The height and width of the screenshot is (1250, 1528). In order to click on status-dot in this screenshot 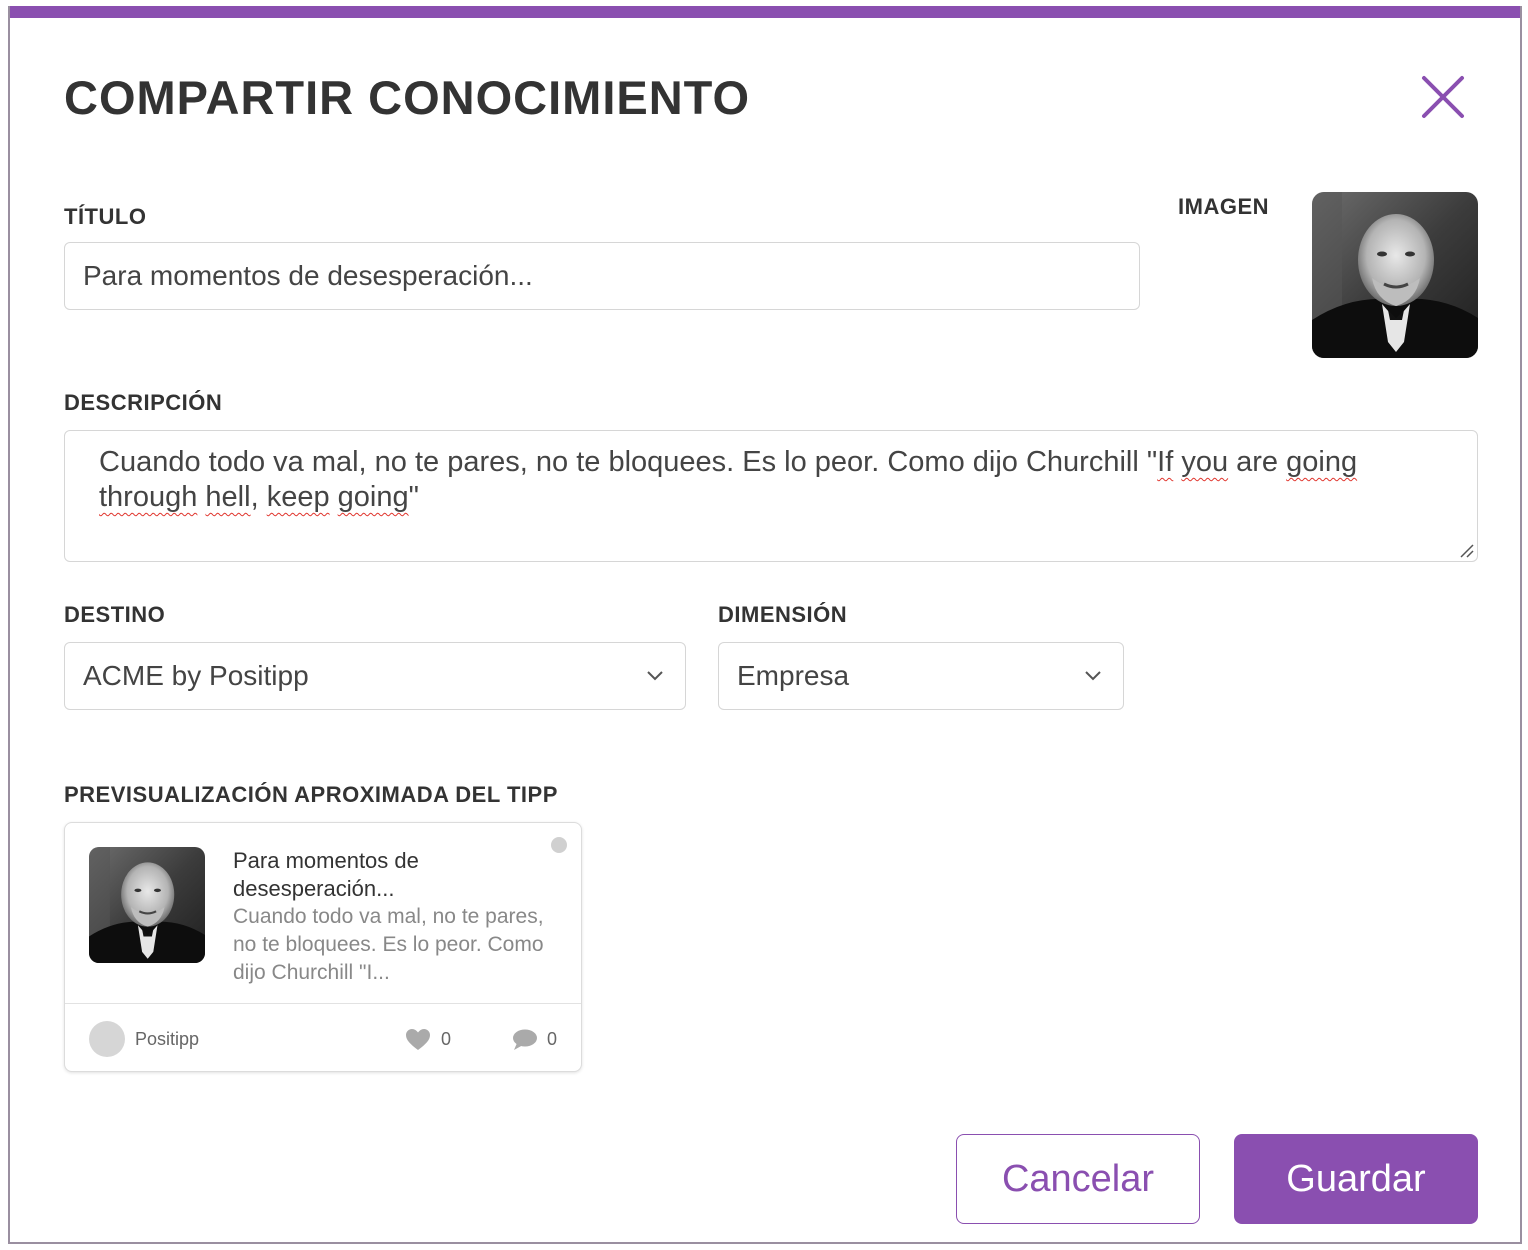, I will do `click(559, 845)`.